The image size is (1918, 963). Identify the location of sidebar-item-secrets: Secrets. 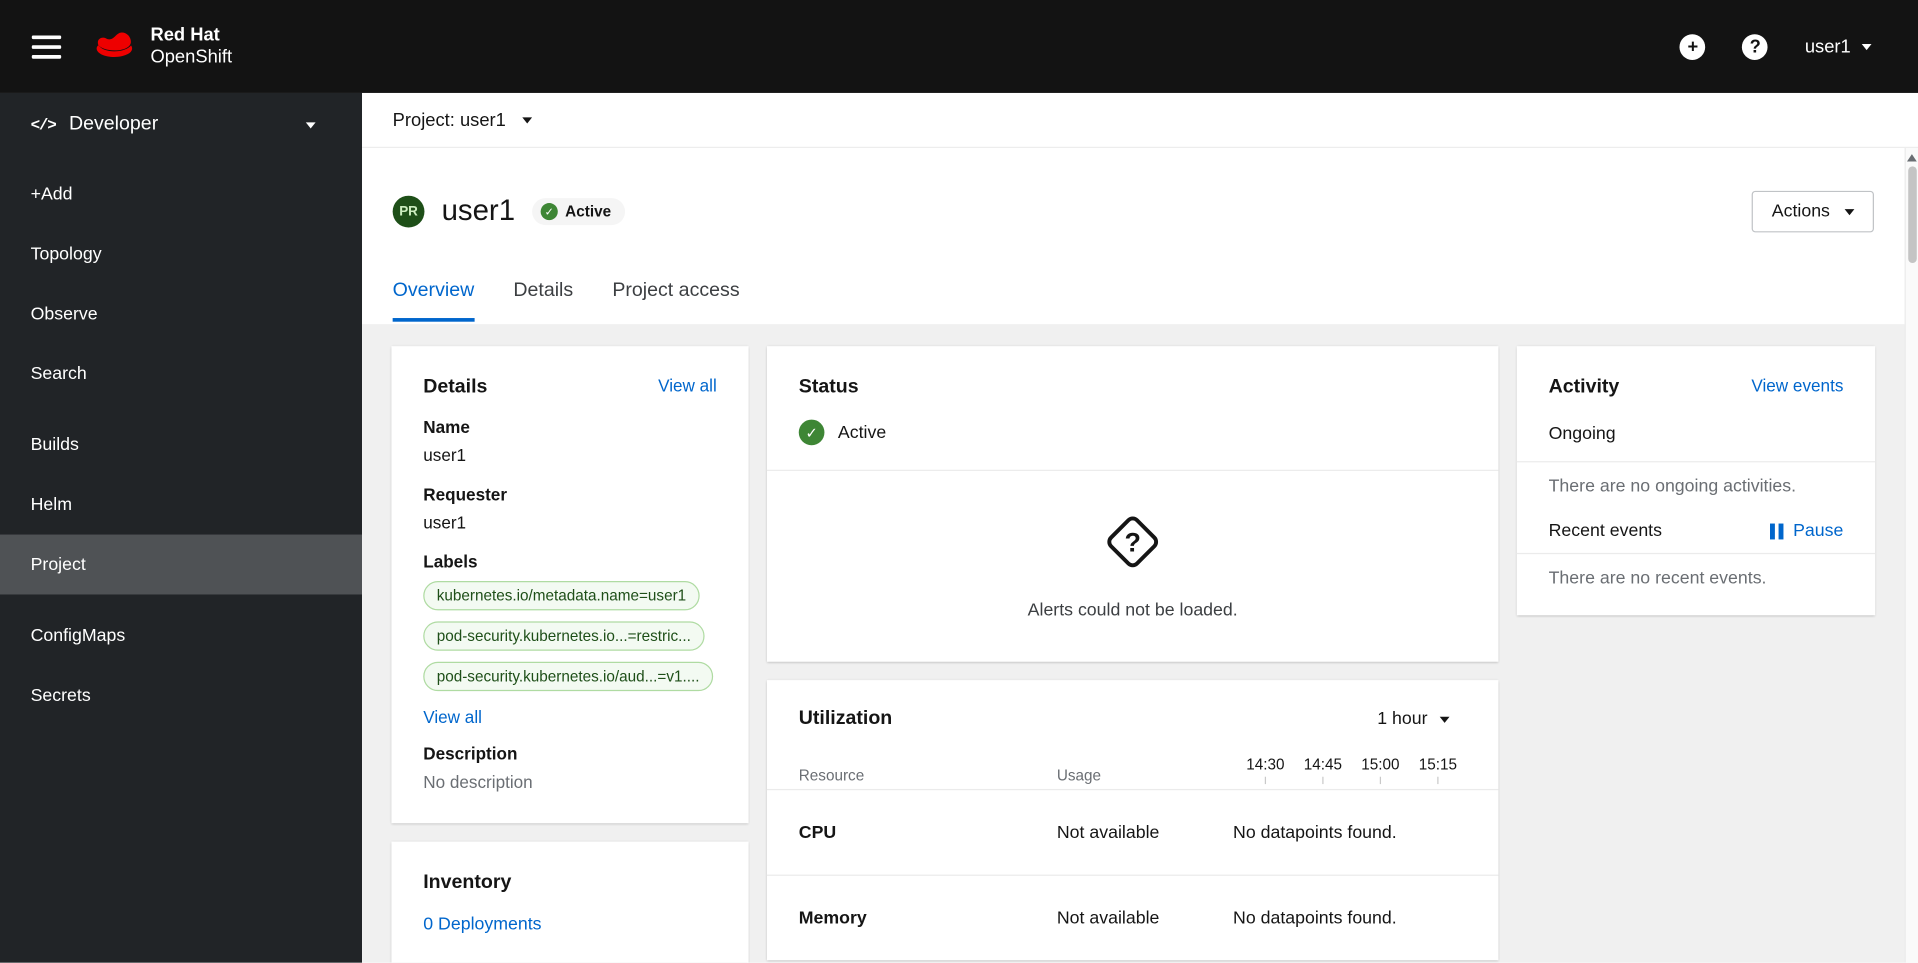
(181, 695).